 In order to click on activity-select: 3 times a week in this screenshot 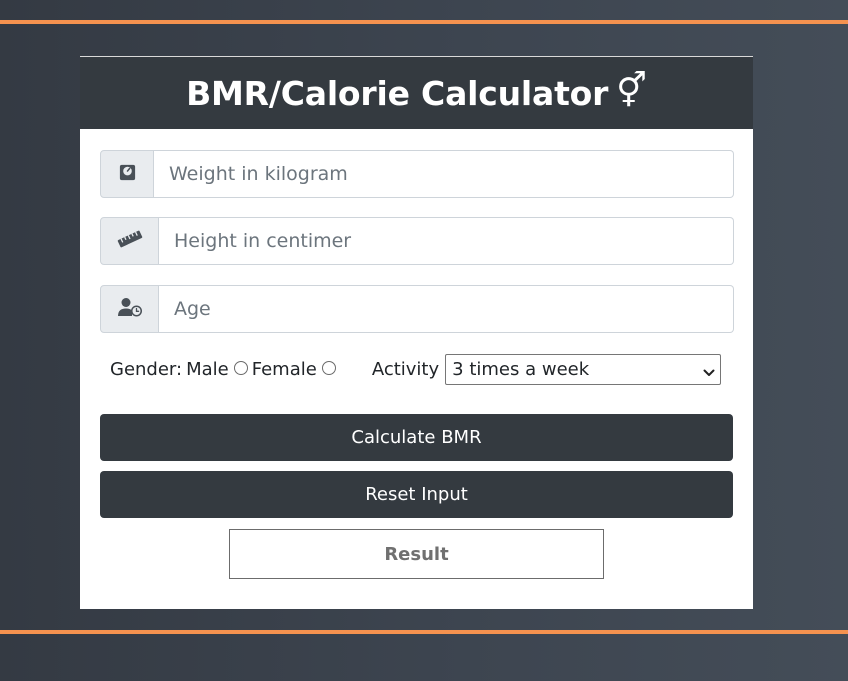, I will do `click(583, 369)`.